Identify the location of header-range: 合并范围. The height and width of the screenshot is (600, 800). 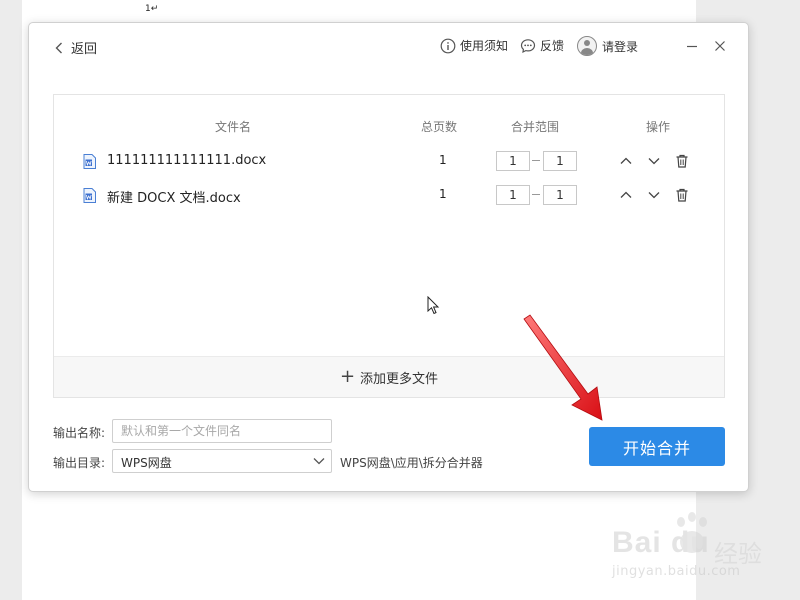
(535, 127).